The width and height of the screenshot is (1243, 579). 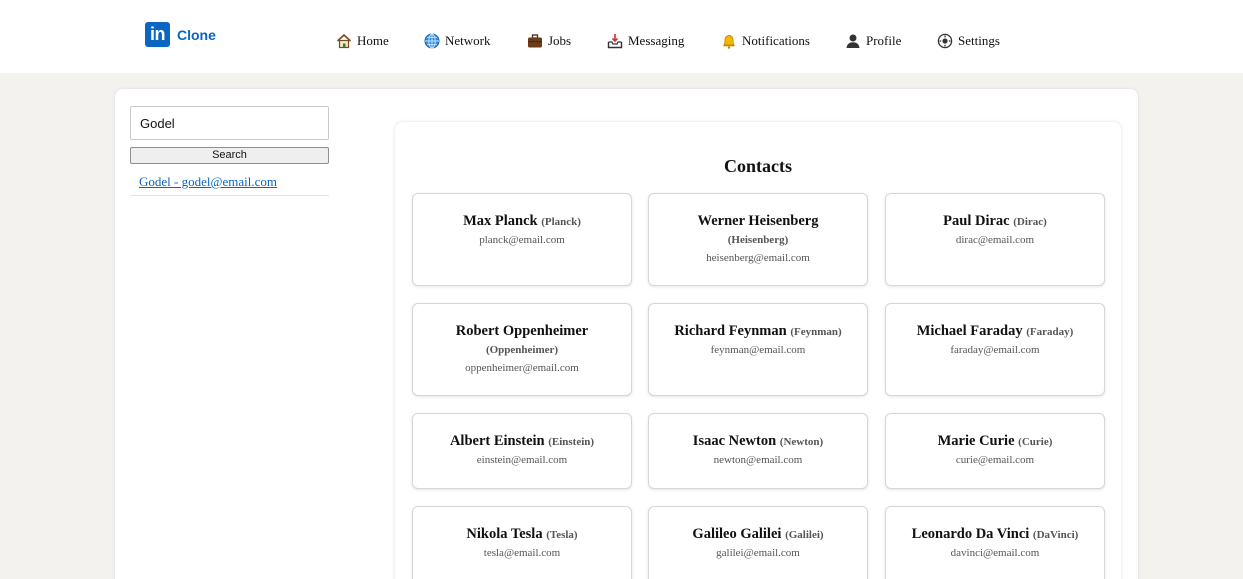 I want to click on contacts-heading: Contacts, so click(x=758, y=166).